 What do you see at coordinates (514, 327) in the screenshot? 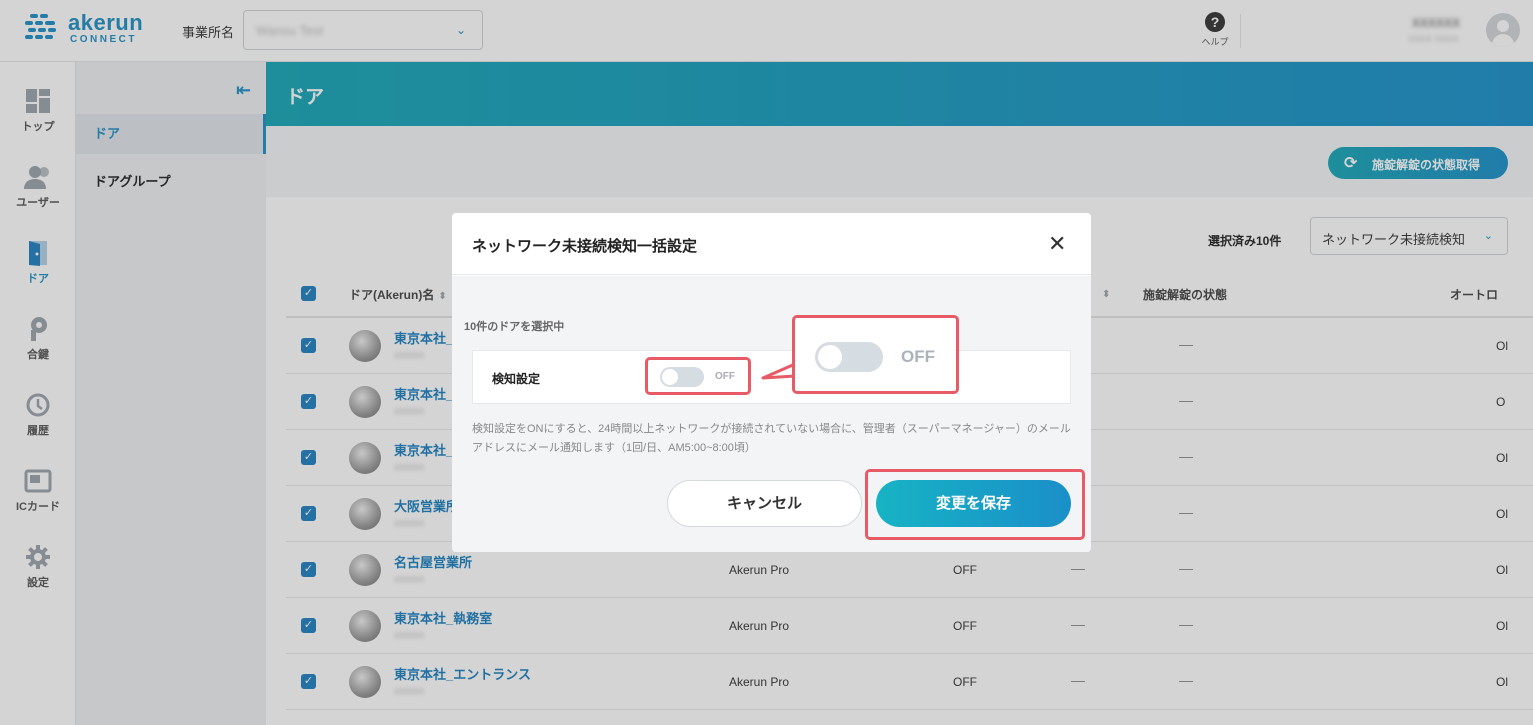
I see `selected-doors-info: 10件のドアを選択中` at bounding box center [514, 327].